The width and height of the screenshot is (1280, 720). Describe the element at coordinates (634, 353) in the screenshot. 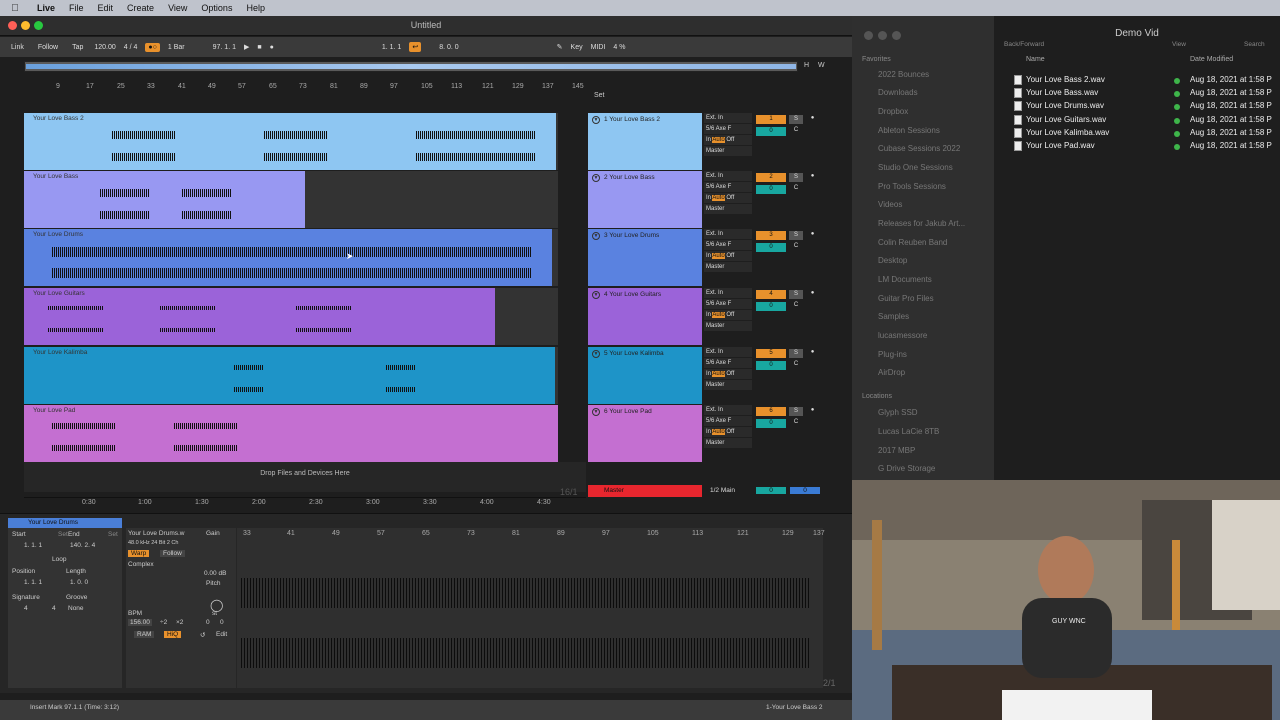

I see `track-name: 5 Your Love Kalimba` at that location.